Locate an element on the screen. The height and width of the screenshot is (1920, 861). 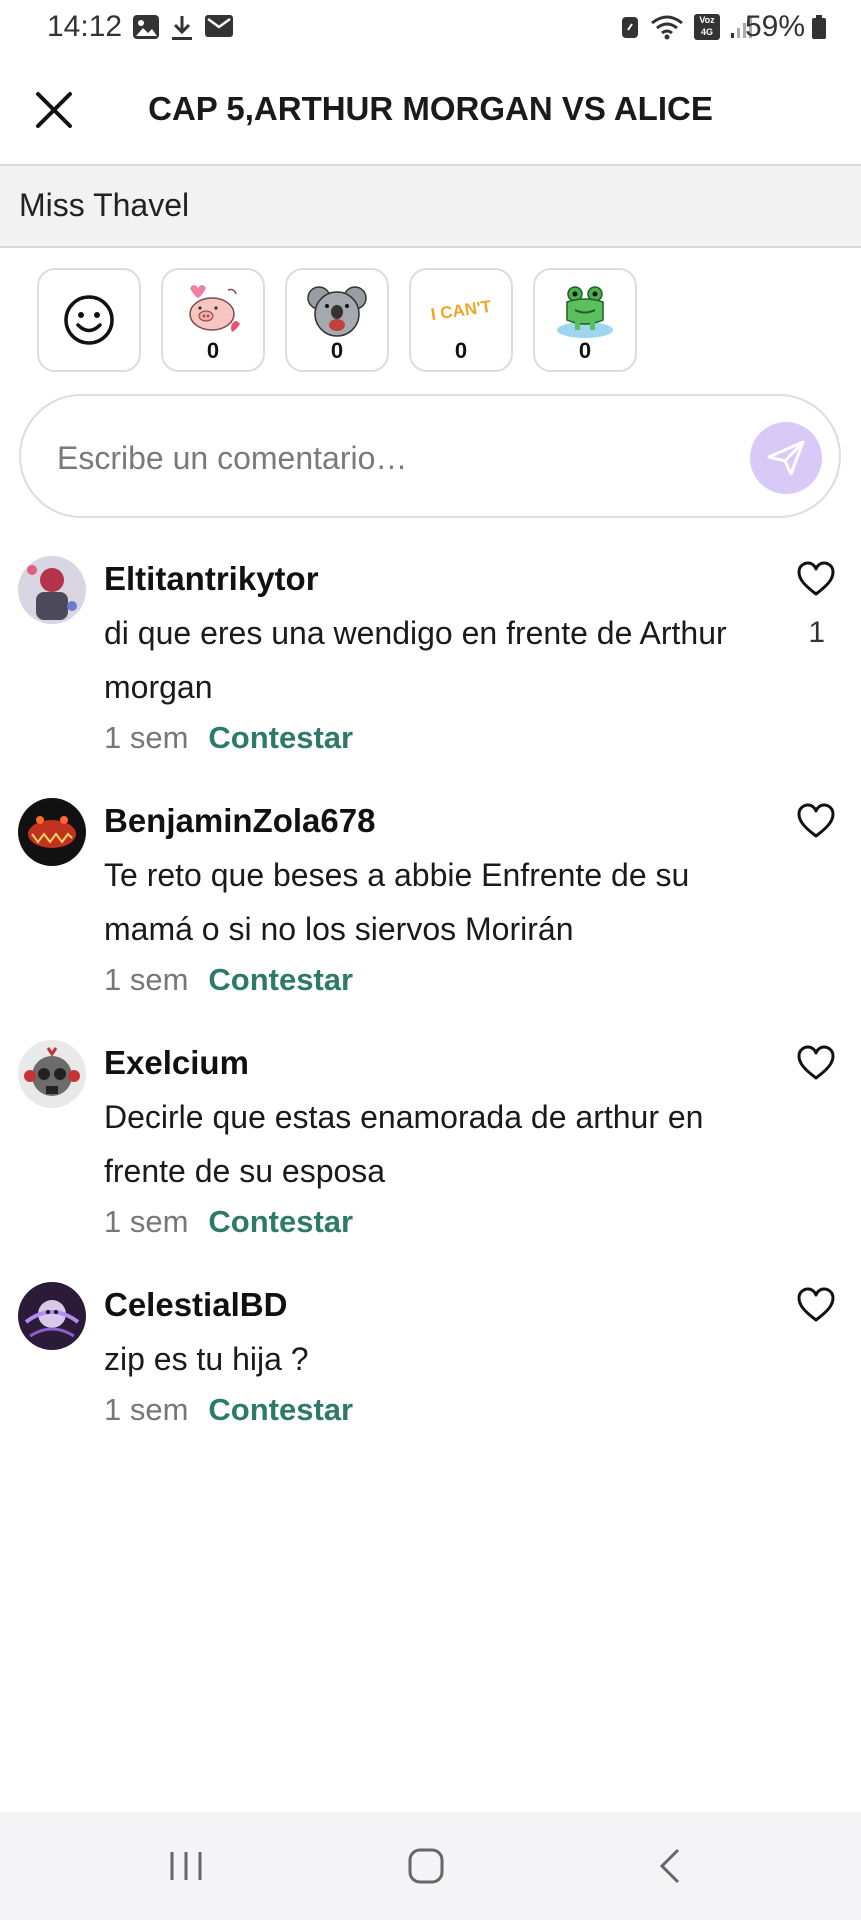
system-nav-bar is located at coordinates (430, 1866).